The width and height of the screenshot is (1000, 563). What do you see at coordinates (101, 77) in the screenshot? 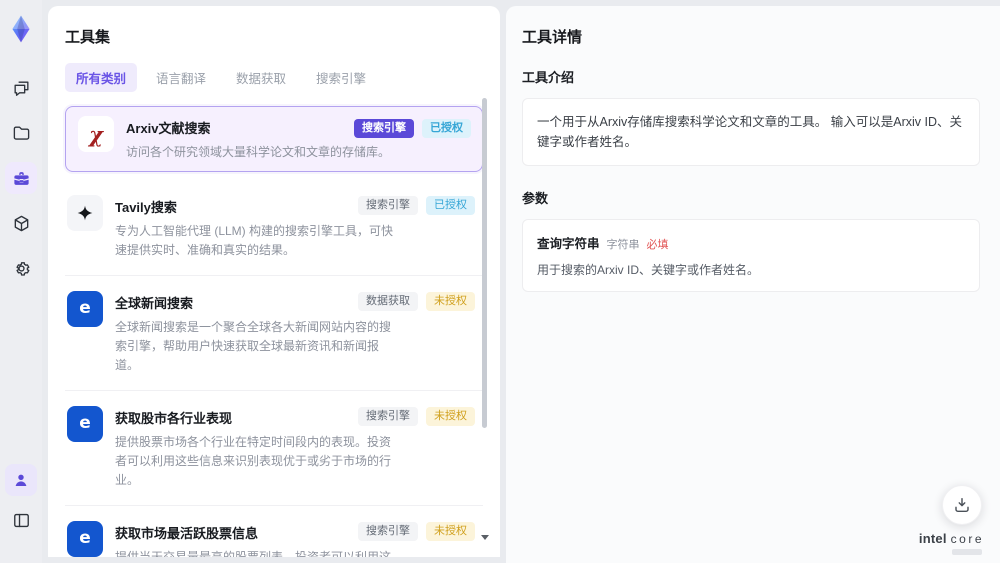
I see `tab-all-categories: 所有类别` at bounding box center [101, 77].